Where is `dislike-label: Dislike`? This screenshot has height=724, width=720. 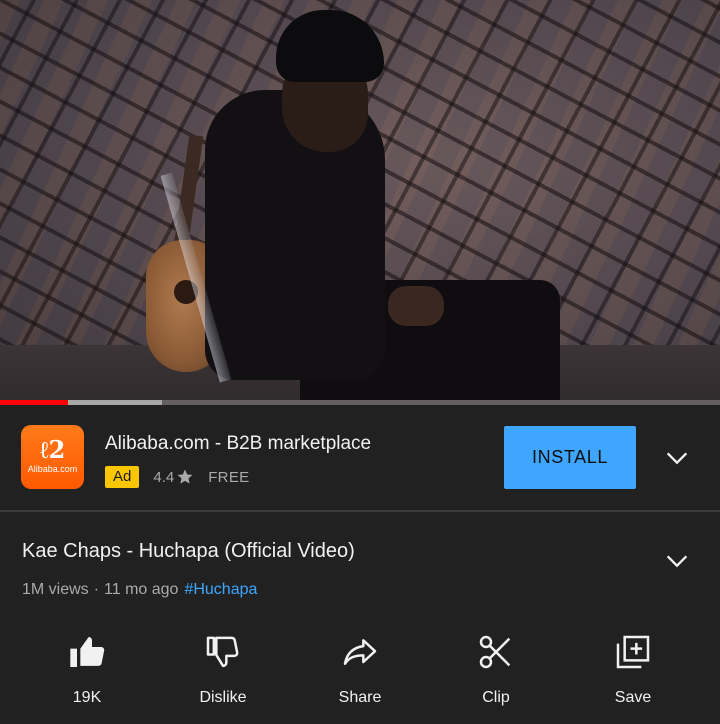
dislike-label: Dislike is located at coordinates (223, 697).